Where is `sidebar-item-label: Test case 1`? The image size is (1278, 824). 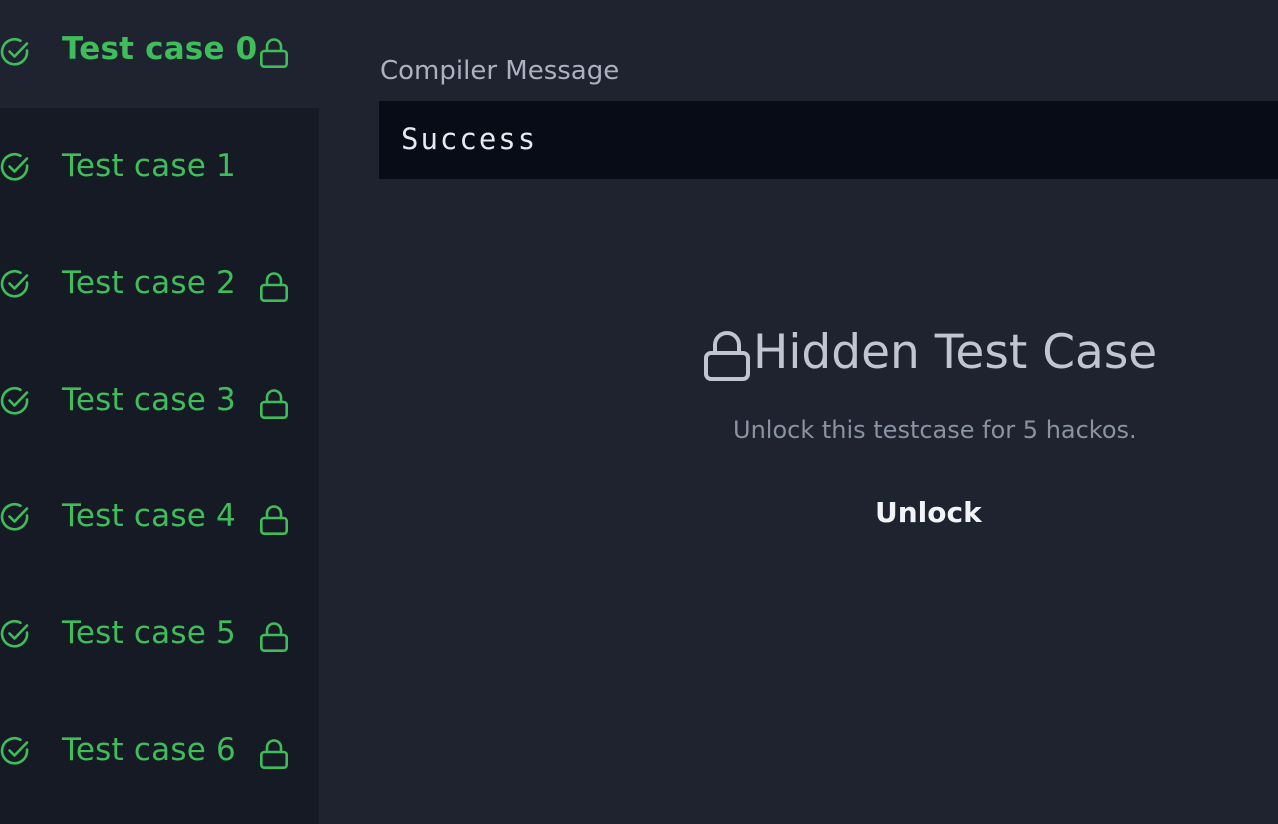 sidebar-item-label: Test case 1 is located at coordinates (149, 166).